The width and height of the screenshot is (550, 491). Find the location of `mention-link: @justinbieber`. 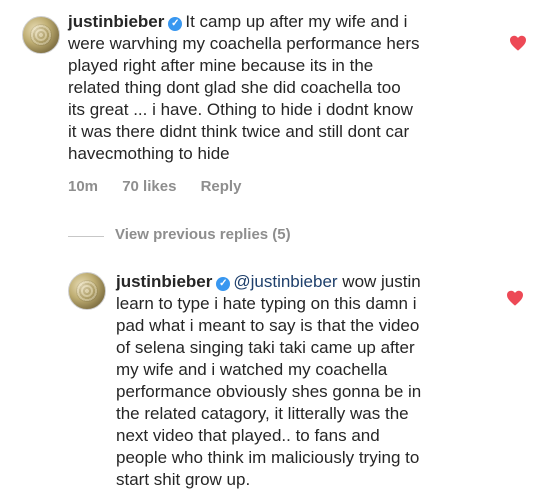

mention-link: @justinbieber is located at coordinates (285, 281).